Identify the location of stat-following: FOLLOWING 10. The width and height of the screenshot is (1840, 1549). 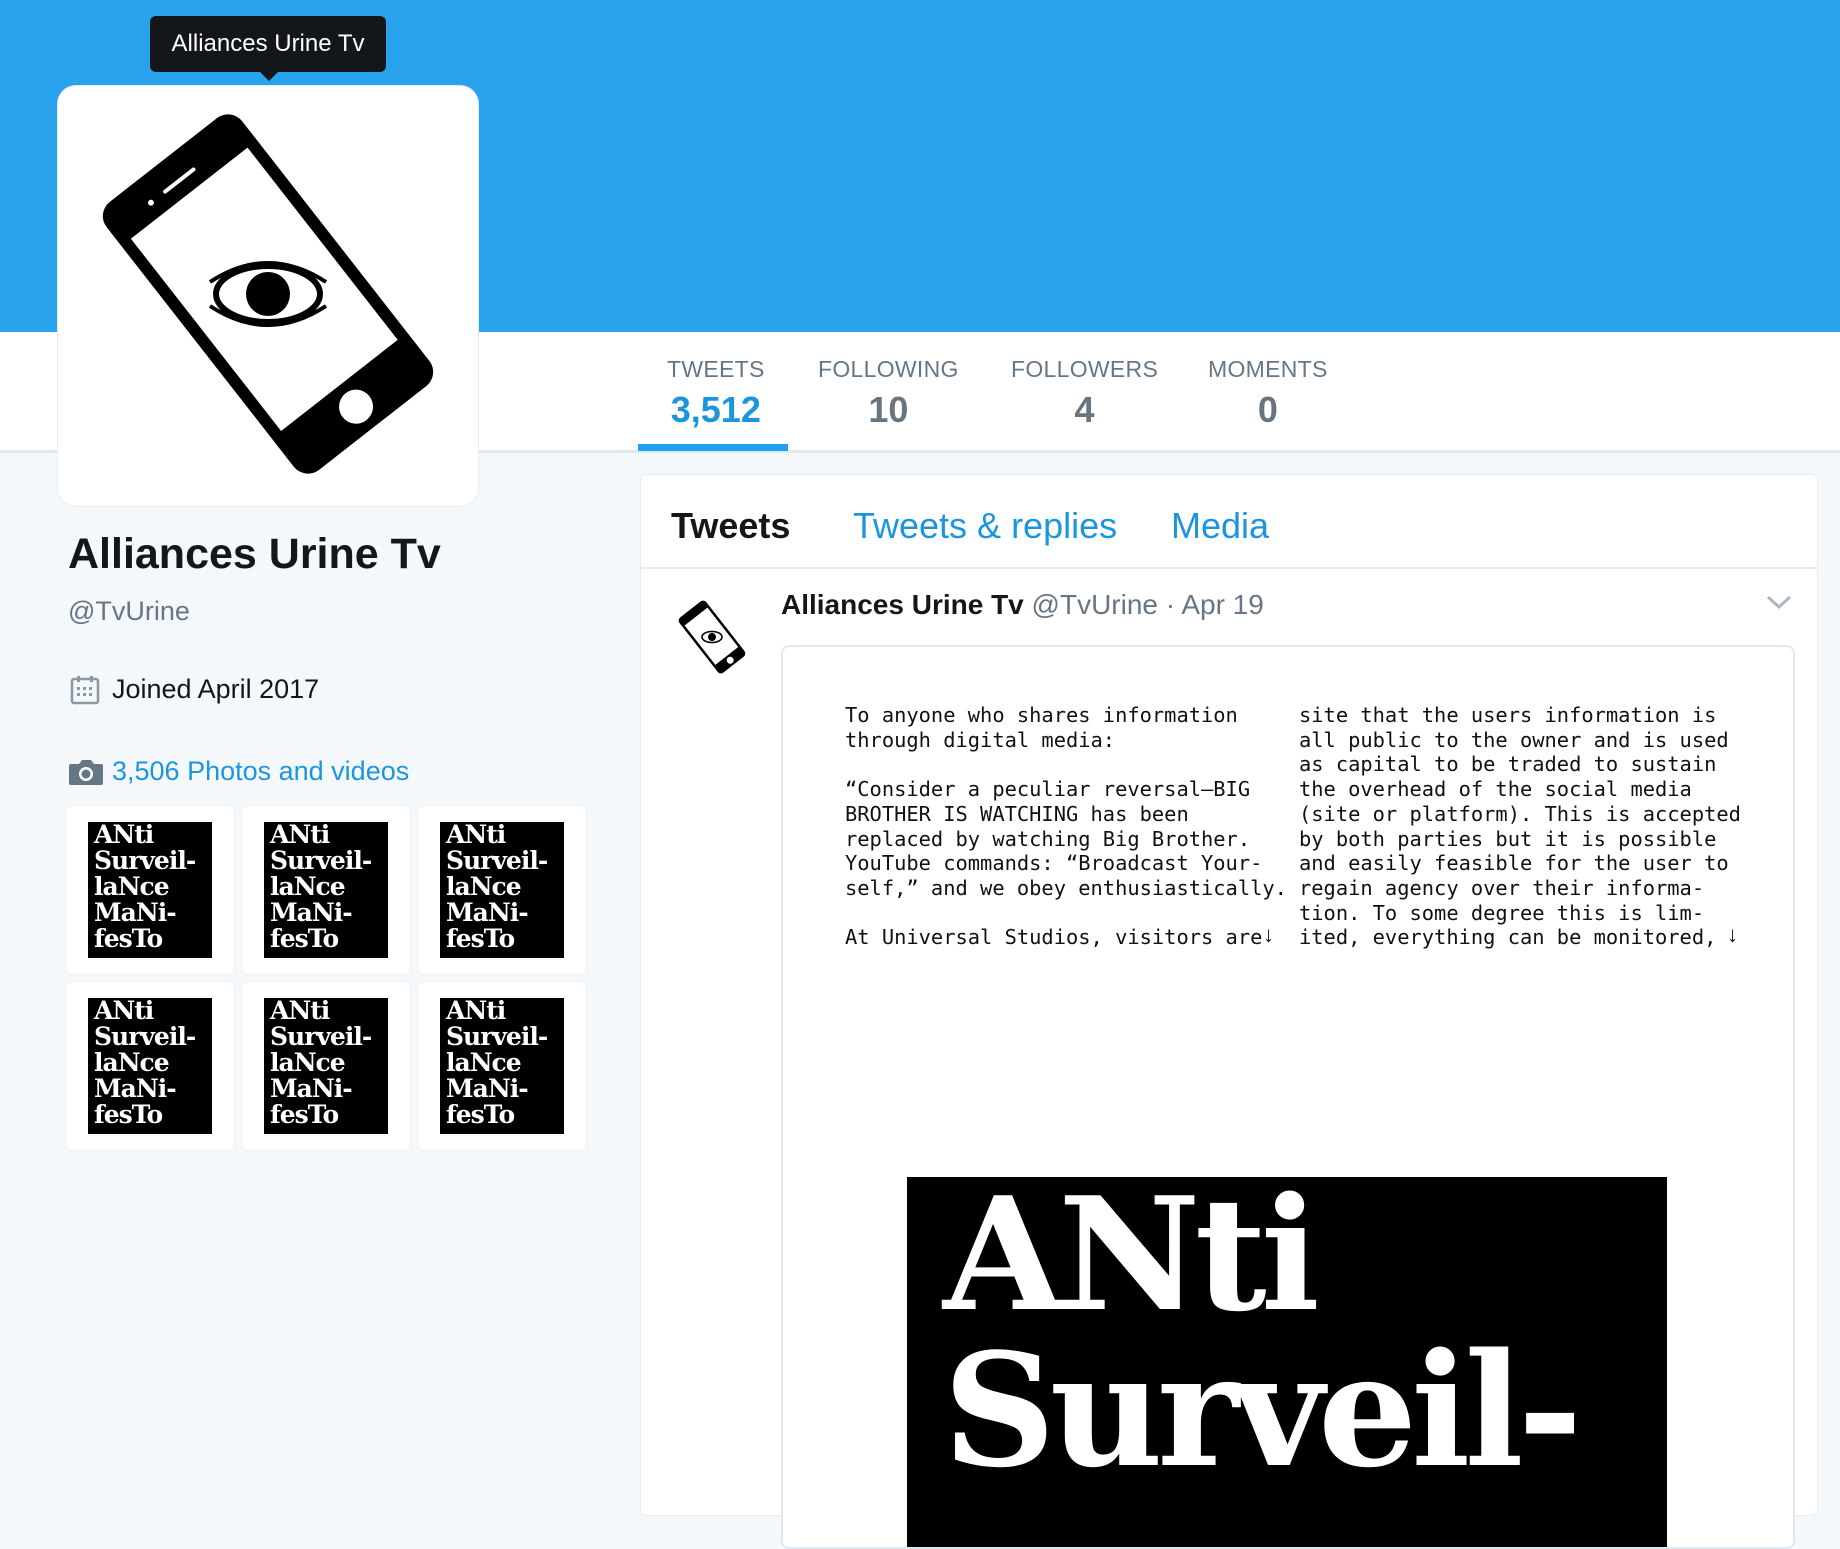
(888, 393).